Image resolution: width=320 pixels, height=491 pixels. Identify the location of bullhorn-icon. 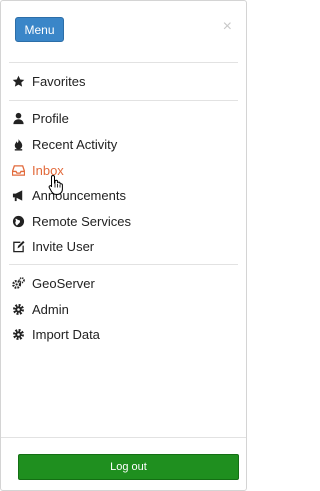
(18, 195).